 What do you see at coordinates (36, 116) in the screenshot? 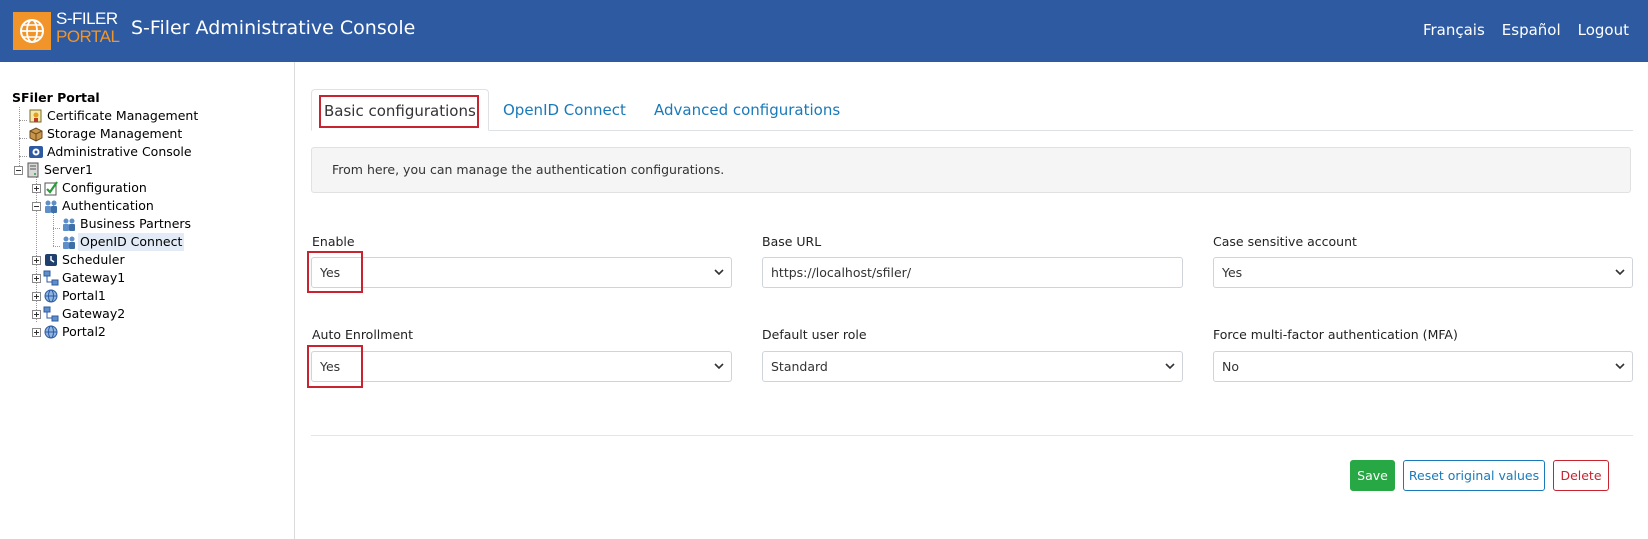
I see `certificate-icon` at bounding box center [36, 116].